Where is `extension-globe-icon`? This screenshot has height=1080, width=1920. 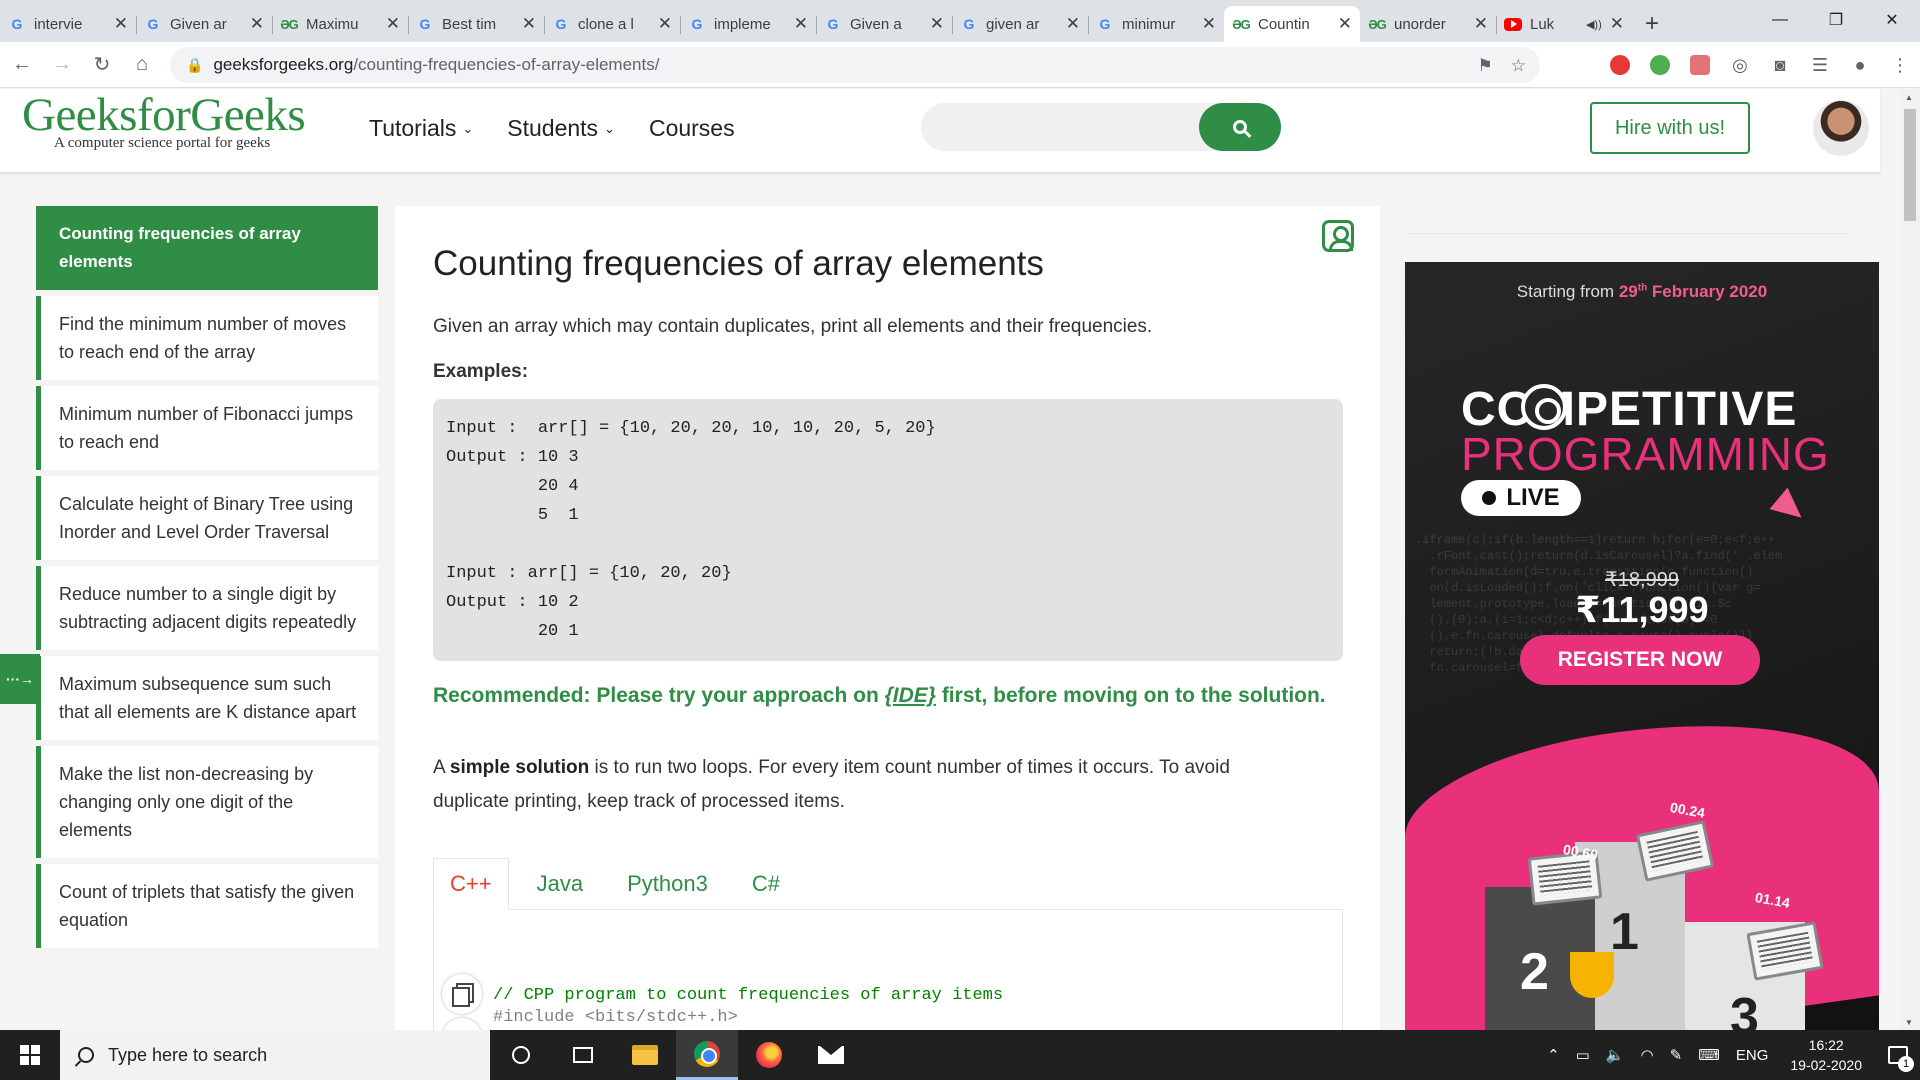
extension-globe-icon is located at coordinates (1660, 65).